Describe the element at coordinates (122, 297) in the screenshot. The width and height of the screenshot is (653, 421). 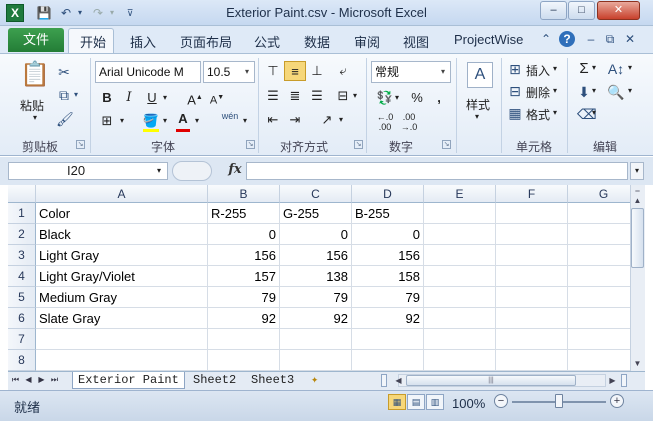
I see `cell-a5: Medium Gray` at that location.